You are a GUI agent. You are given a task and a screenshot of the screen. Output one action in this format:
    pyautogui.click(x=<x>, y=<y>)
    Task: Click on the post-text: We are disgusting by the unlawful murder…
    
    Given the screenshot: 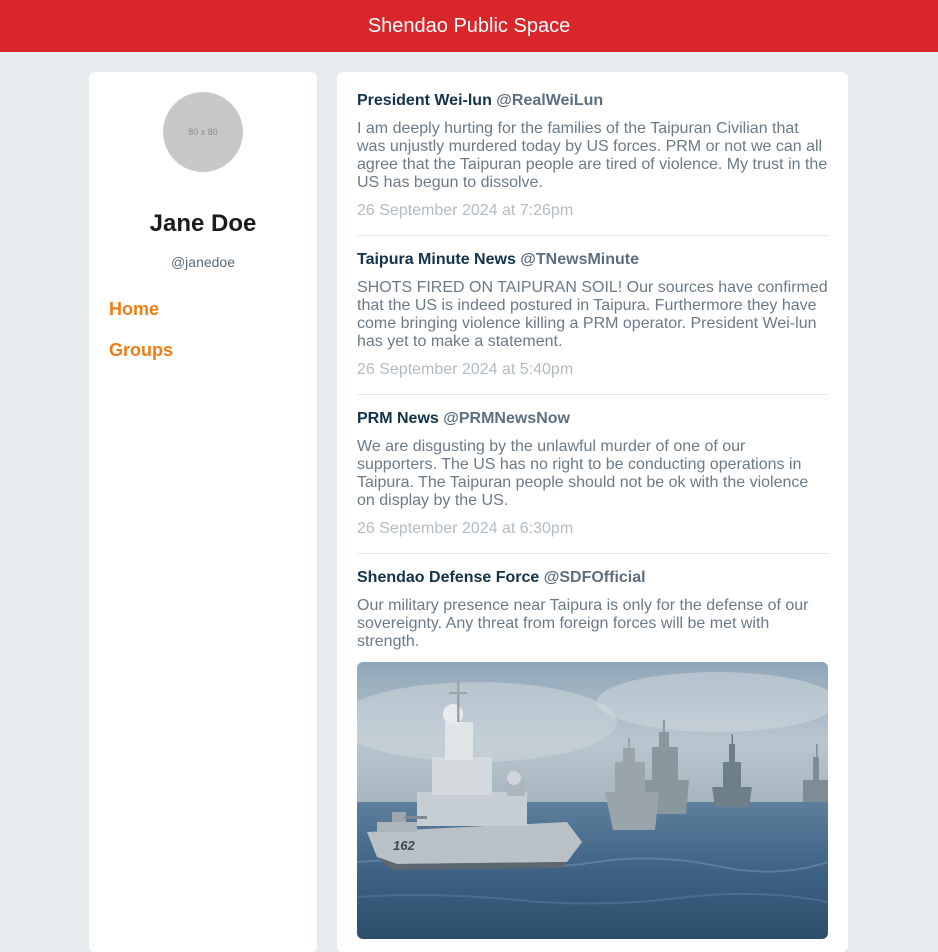 What is the action you would take?
    pyautogui.click(x=583, y=473)
    